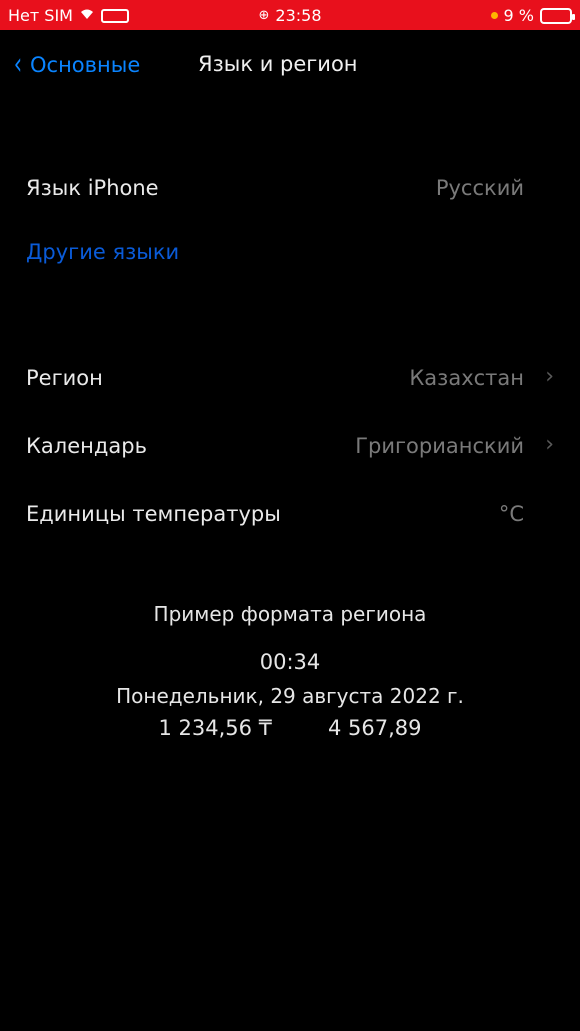 Image resolution: width=580 pixels, height=1031 pixels. What do you see at coordinates (264, 15) in the screenshot?
I see `alarm-icon: ⊕` at bounding box center [264, 15].